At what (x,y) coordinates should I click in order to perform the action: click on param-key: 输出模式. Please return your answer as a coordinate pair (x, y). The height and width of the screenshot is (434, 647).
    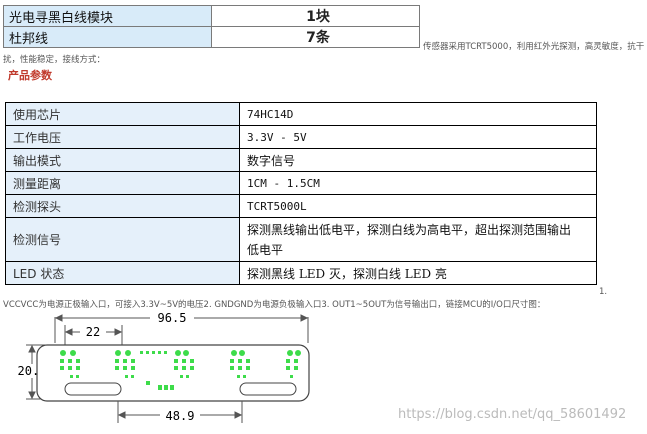
    Looking at the image, I should click on (122, 160).